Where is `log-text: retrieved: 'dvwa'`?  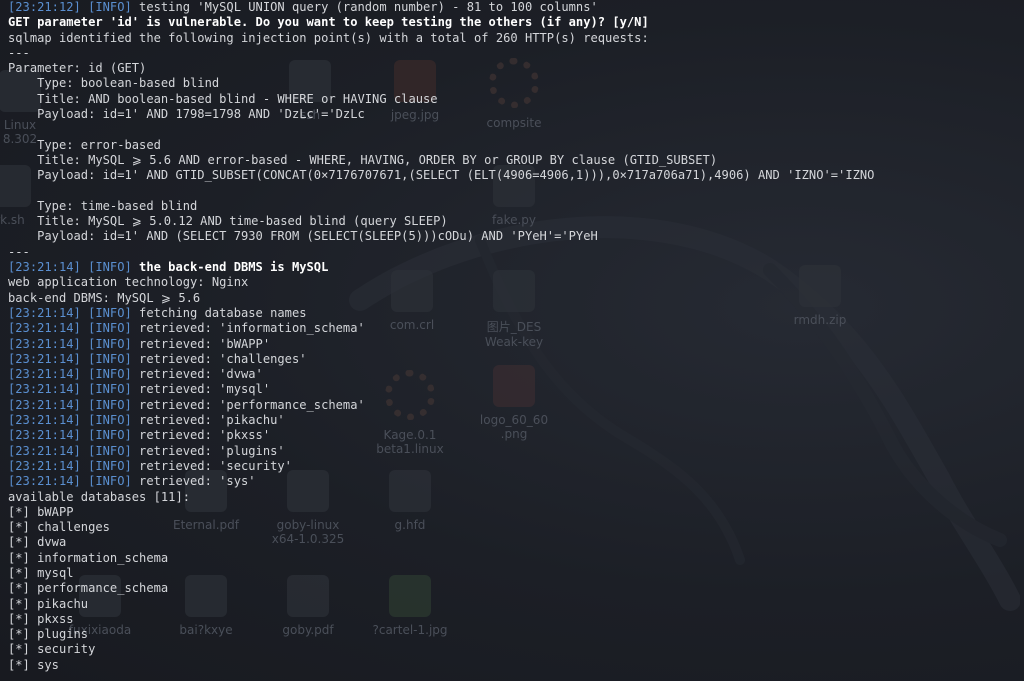 log-text: retrieved: 'dvwa' is located at coordinates (197, 374).